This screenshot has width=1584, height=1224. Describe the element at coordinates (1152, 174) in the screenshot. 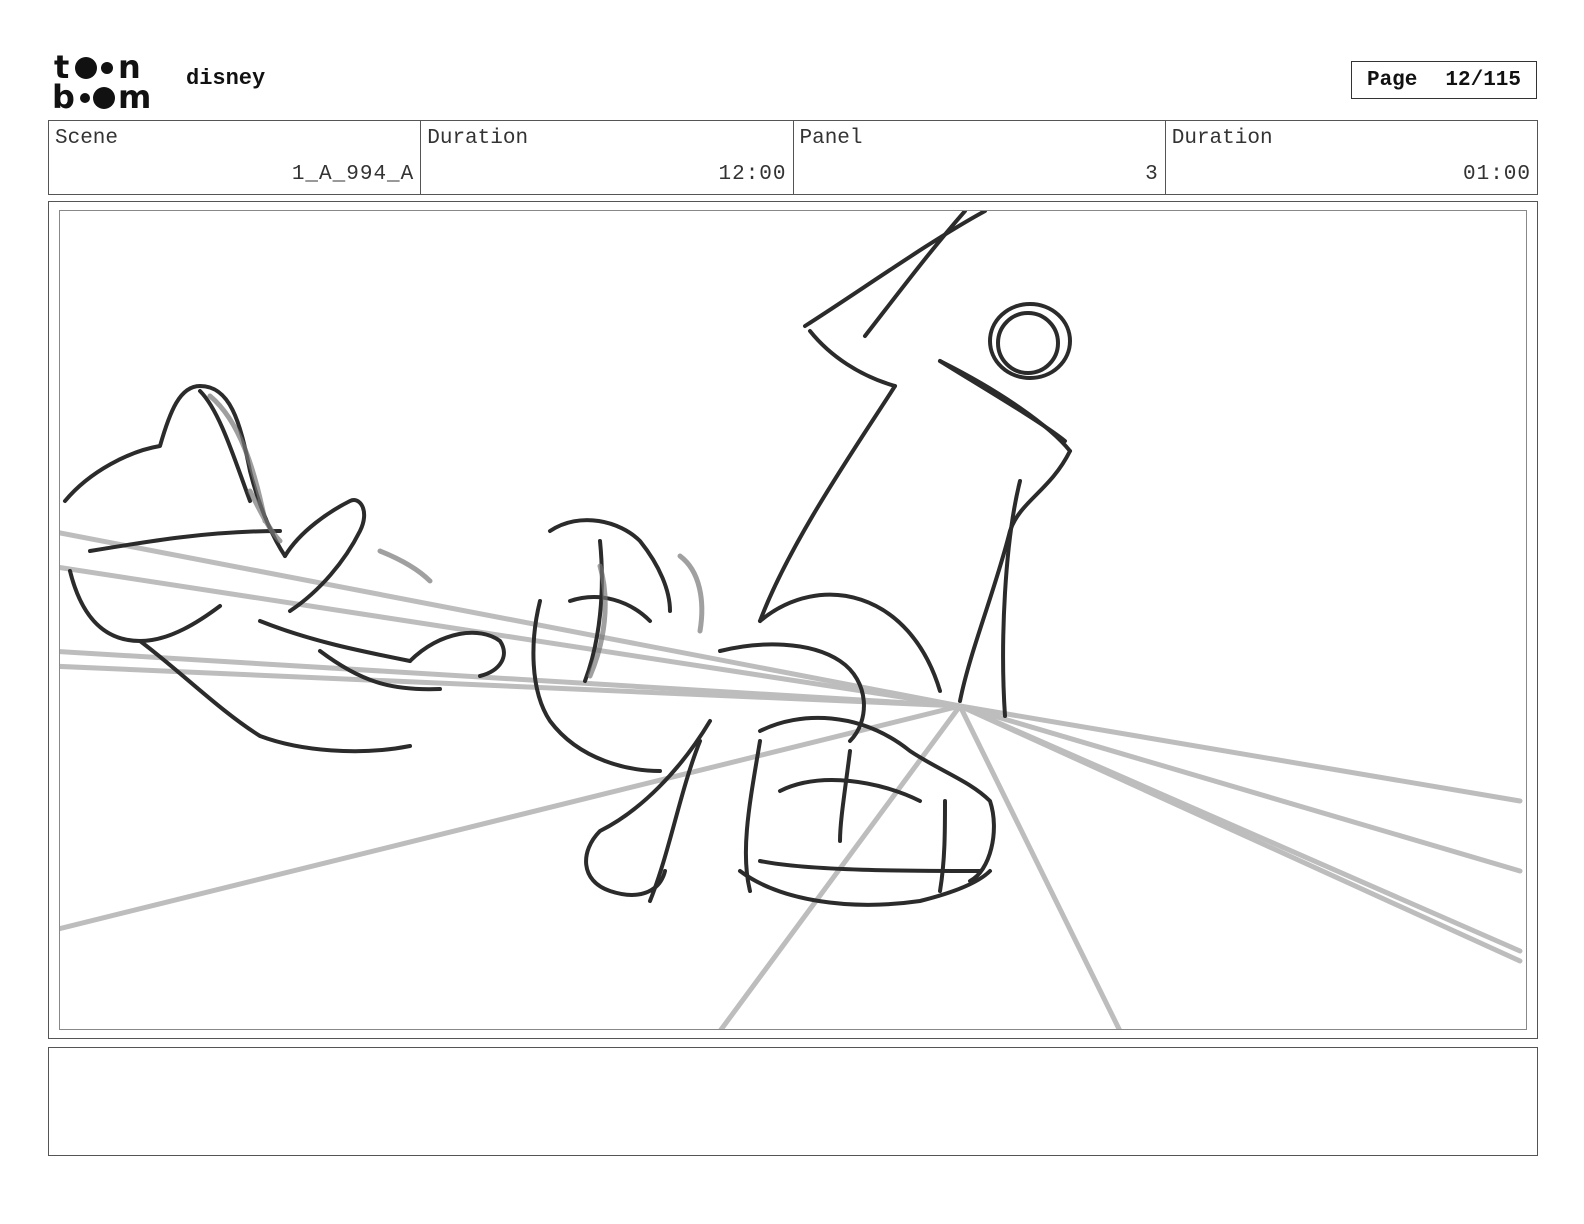

I see `panel-value: 3` at that location.